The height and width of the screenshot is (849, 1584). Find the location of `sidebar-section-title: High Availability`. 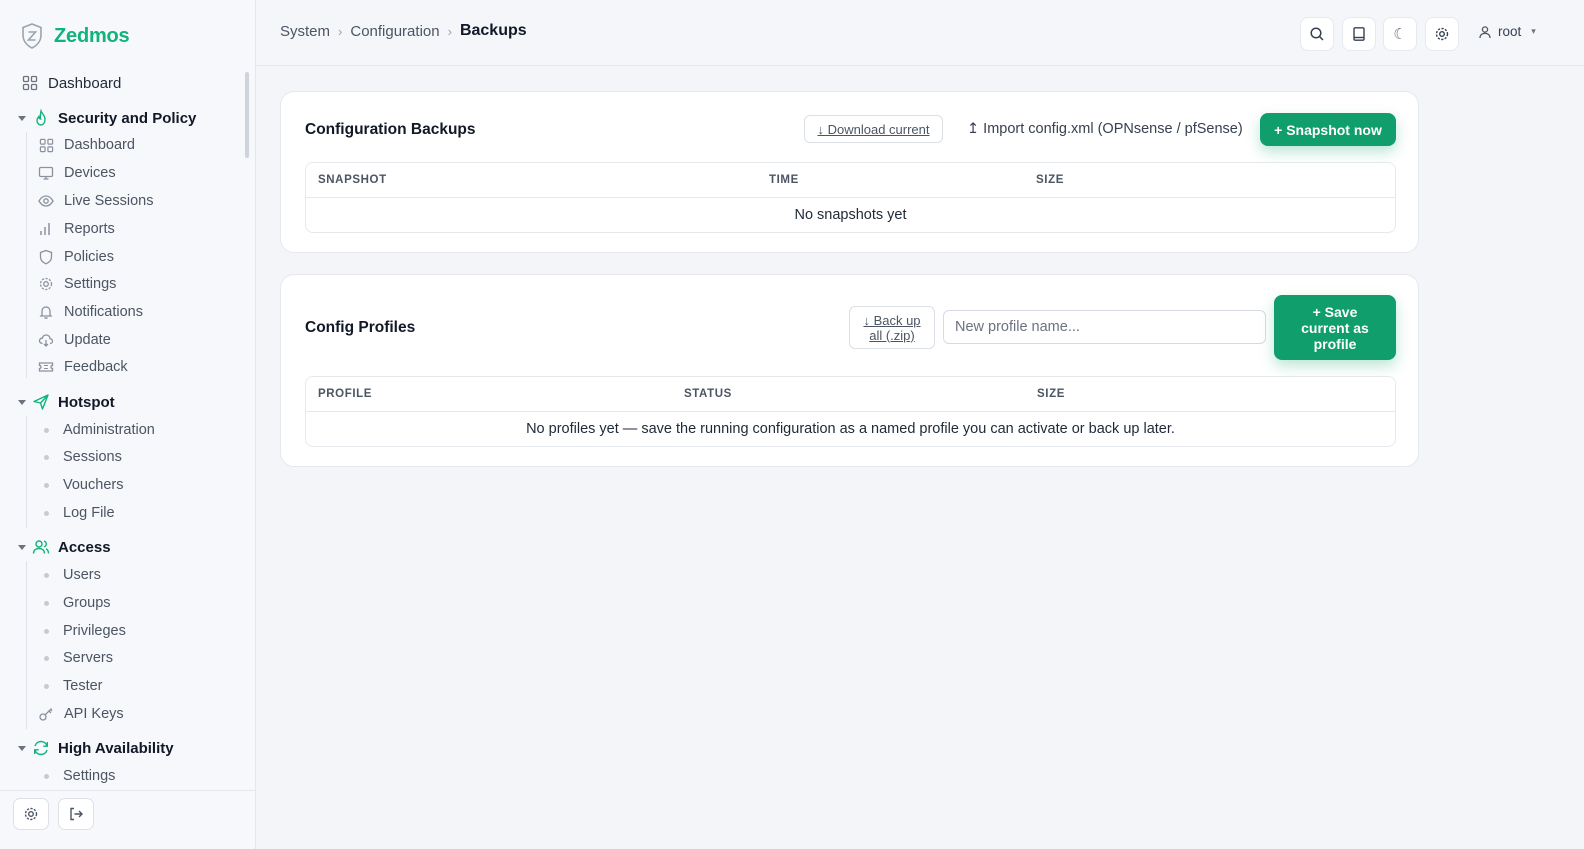

sidebar-section-title: High Availability is located at coordinates (116, 748).